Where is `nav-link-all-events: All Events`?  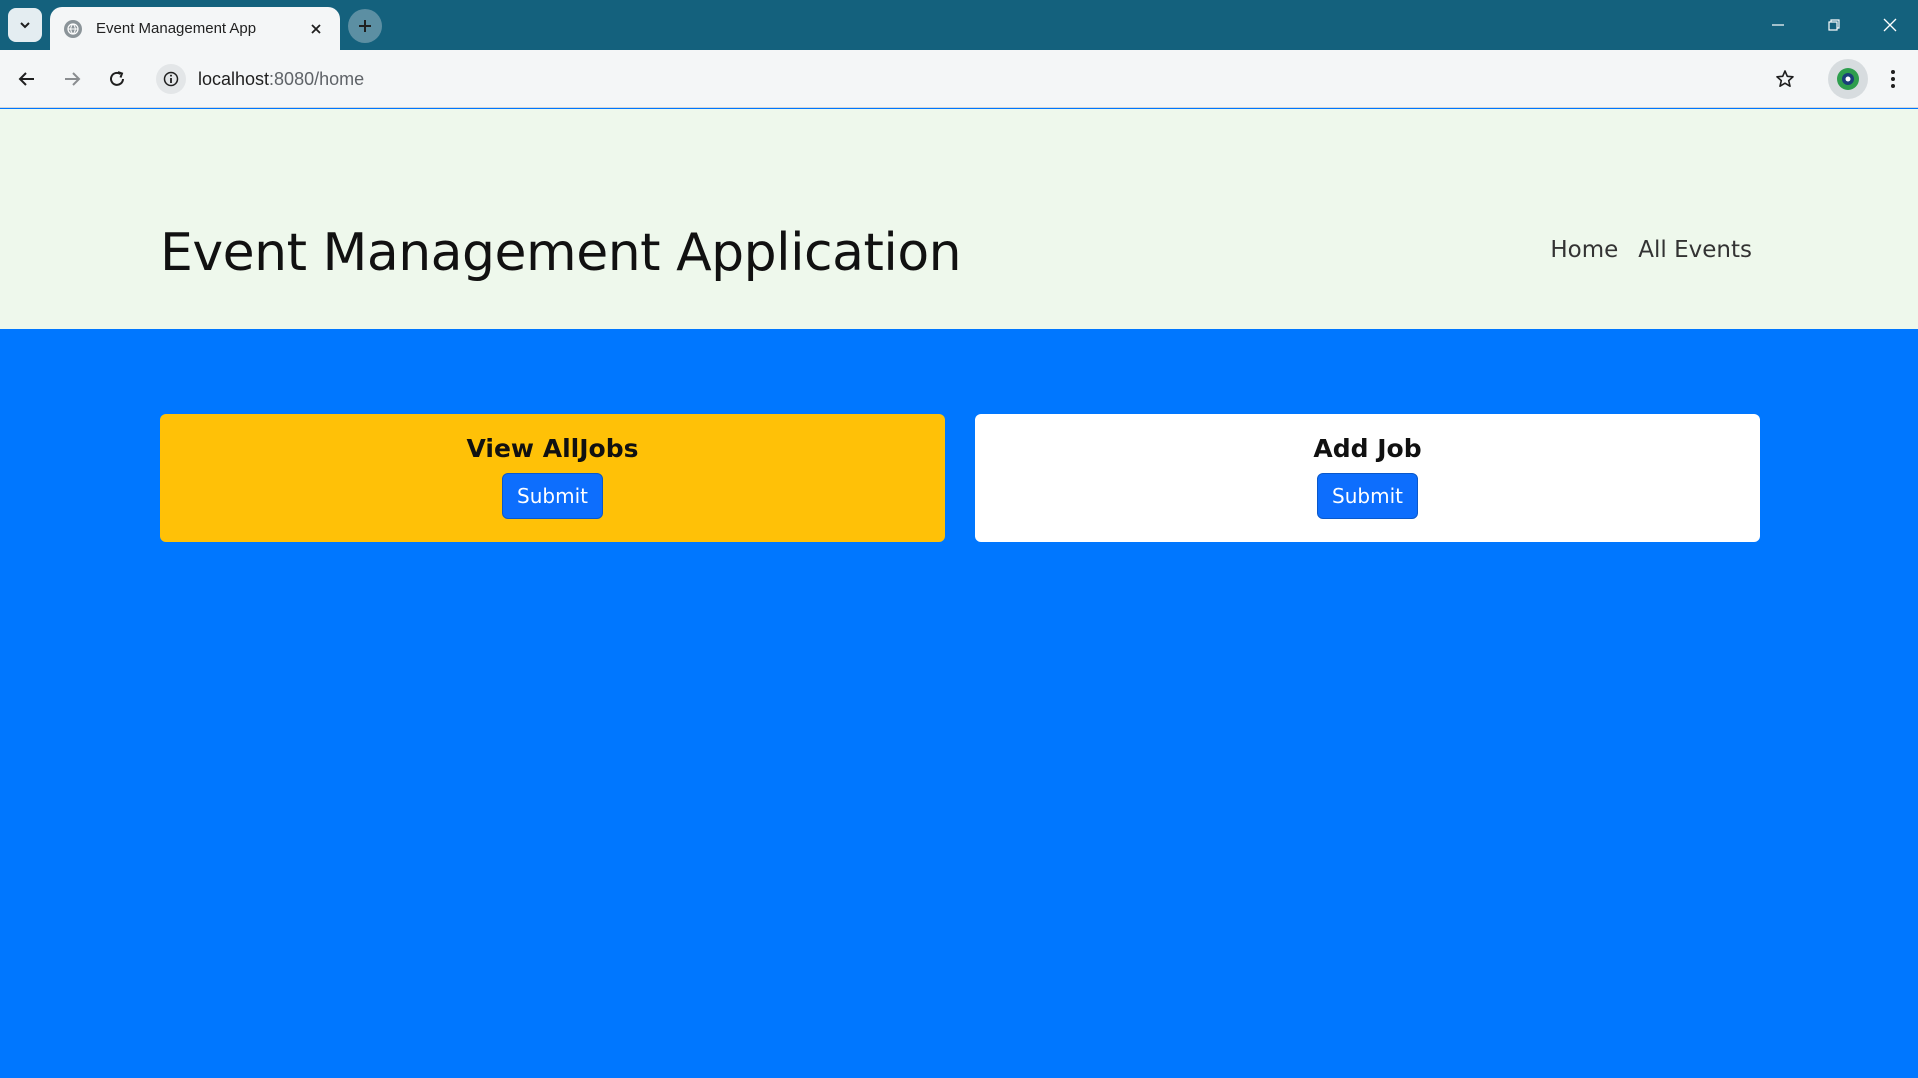
nav-link-all-events: All Events is located at coordinates (1695, 250).